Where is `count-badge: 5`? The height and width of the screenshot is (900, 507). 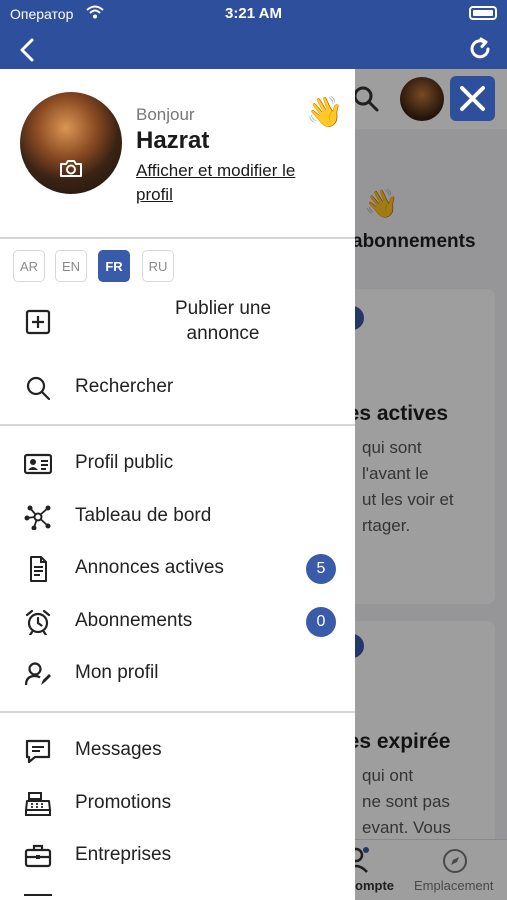 count-badge: 5 is located at coordinates (321, 569).